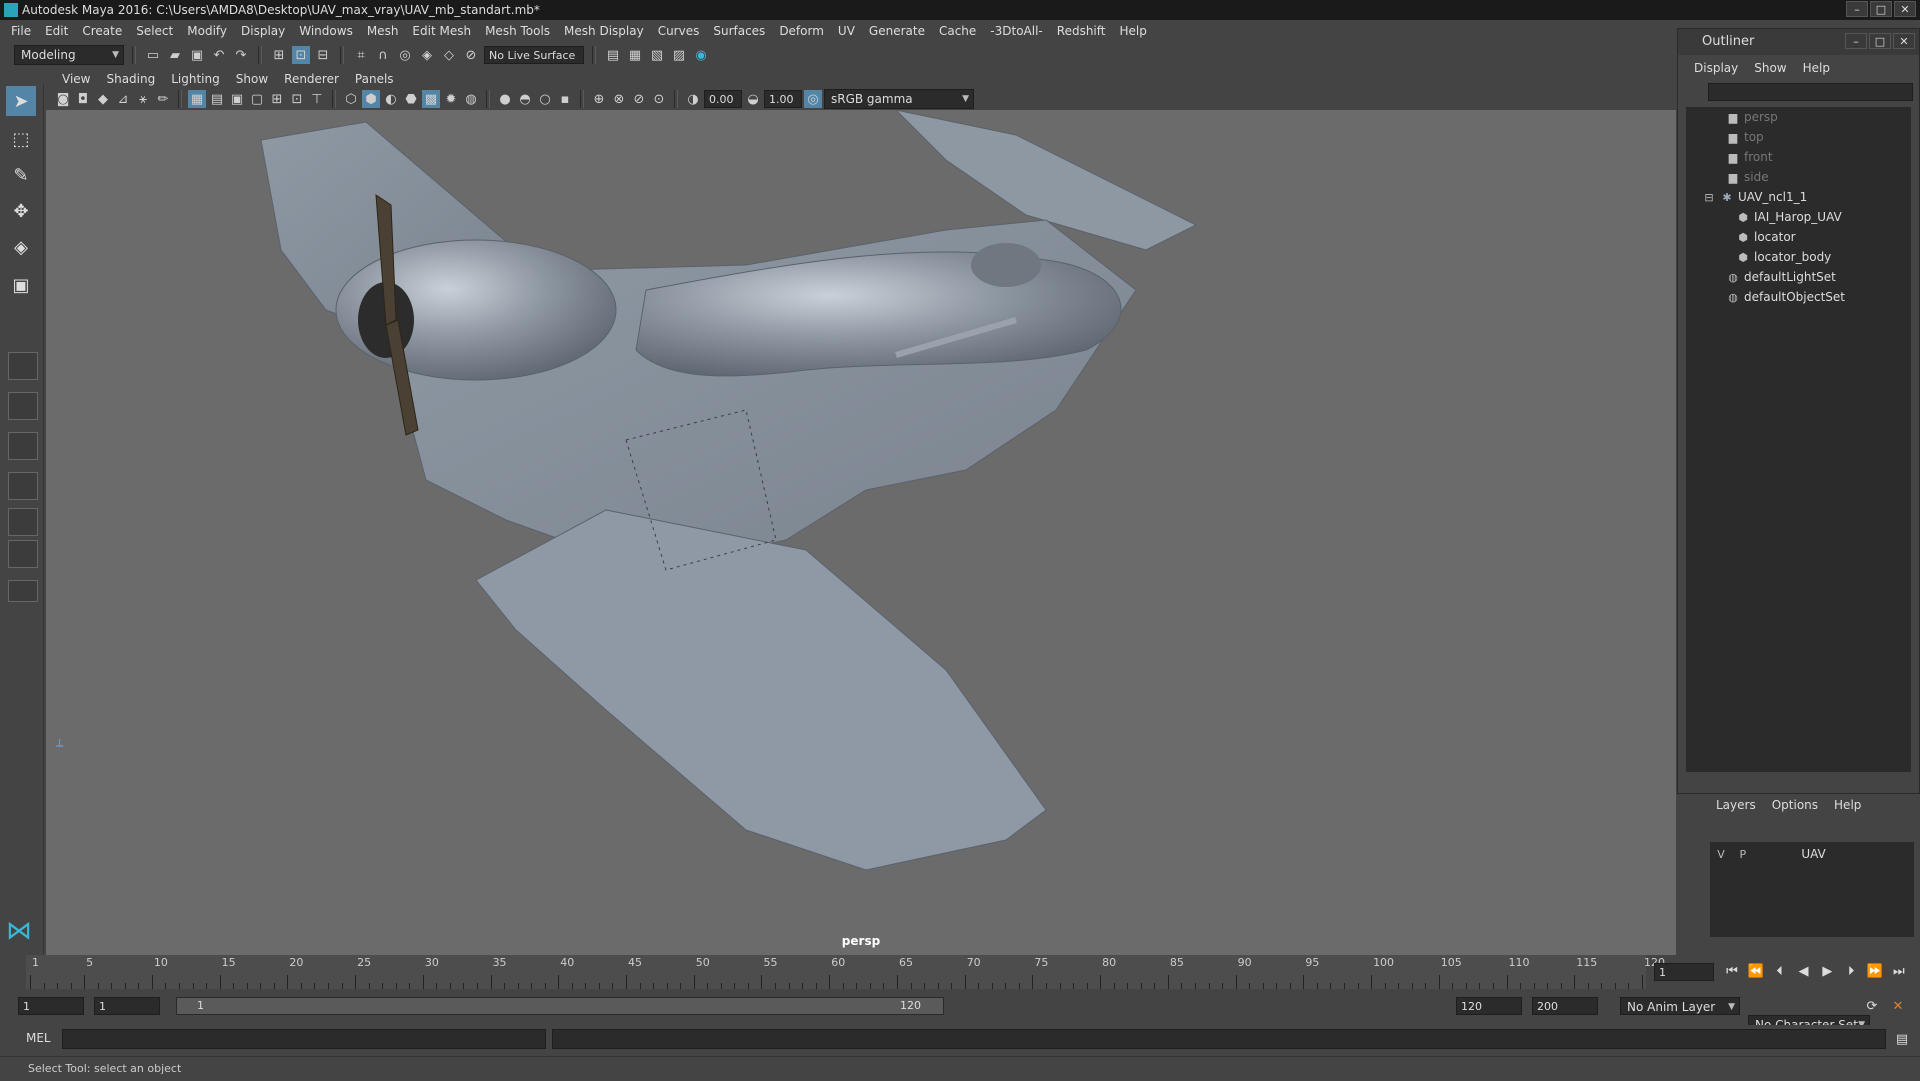  I want to click on current-frame-field: 1, so click(1684, 972).